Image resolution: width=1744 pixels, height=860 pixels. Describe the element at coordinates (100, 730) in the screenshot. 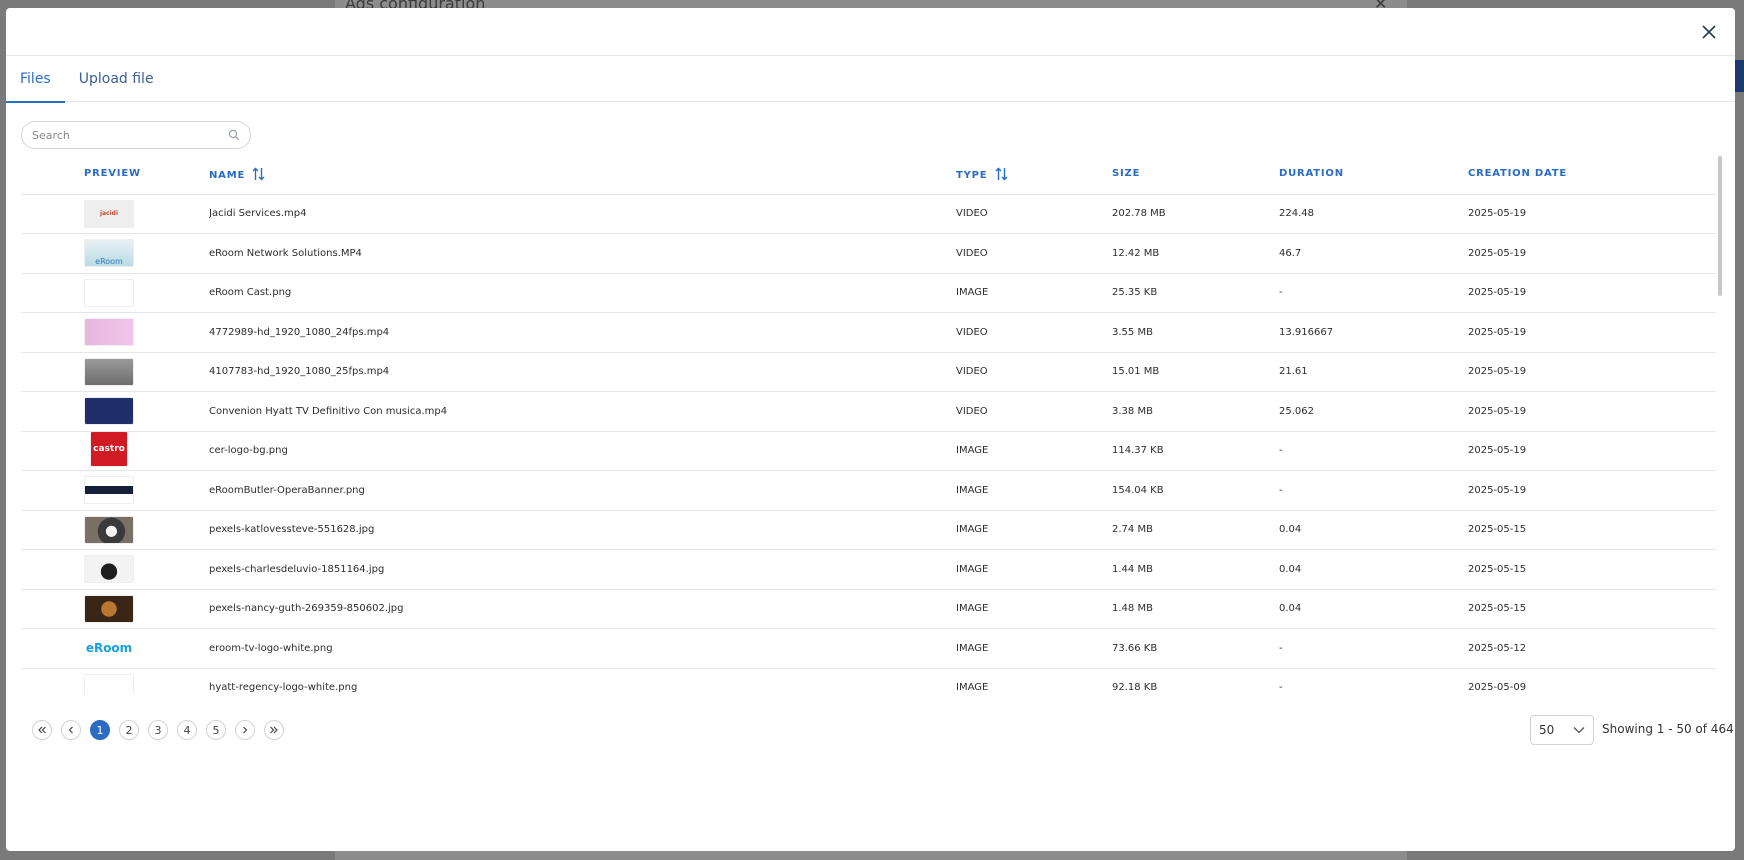

I see `page-button-1: 1` at that location.